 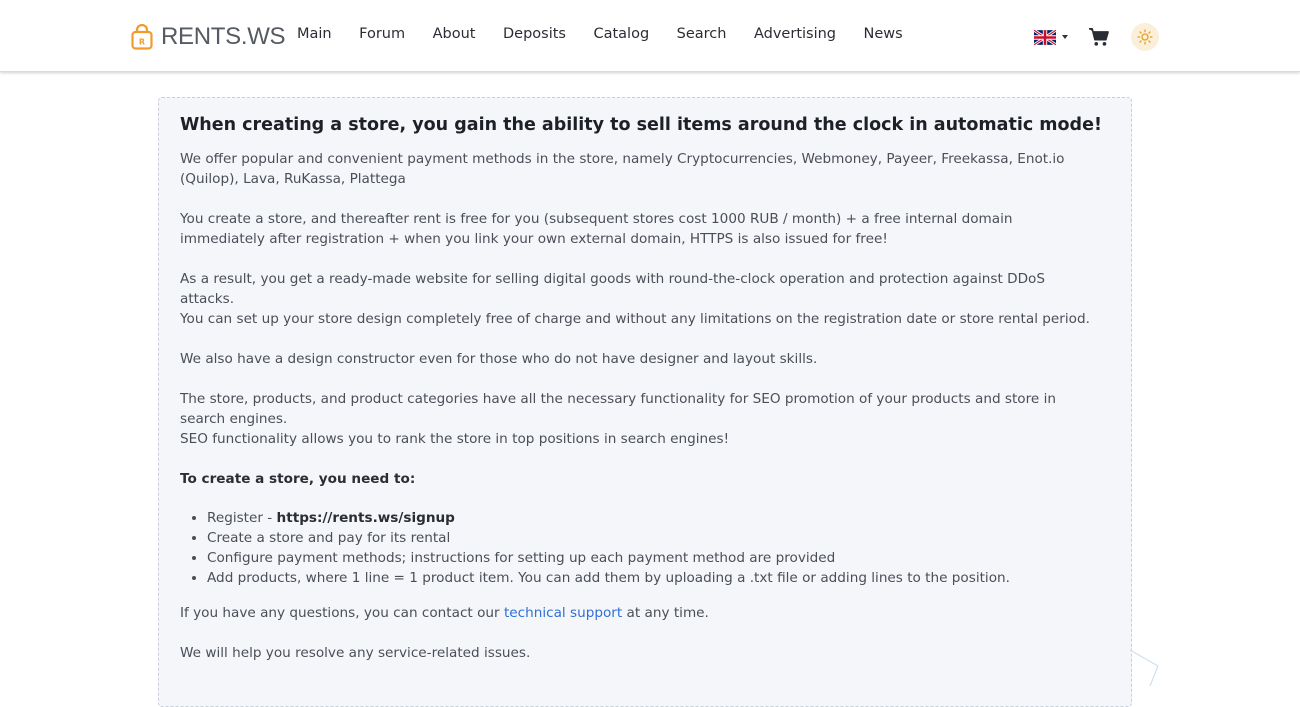 I want to click on sun-icon, so click(x=1145, y=37).